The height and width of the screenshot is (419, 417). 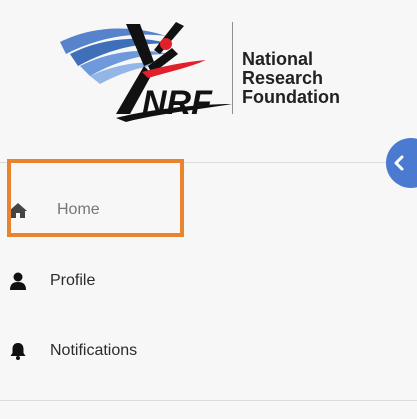 What do you see at coordinates (278, 59) in the screenshot?
I see `logo-name-line-1: National` at bounding box center [278, 59].